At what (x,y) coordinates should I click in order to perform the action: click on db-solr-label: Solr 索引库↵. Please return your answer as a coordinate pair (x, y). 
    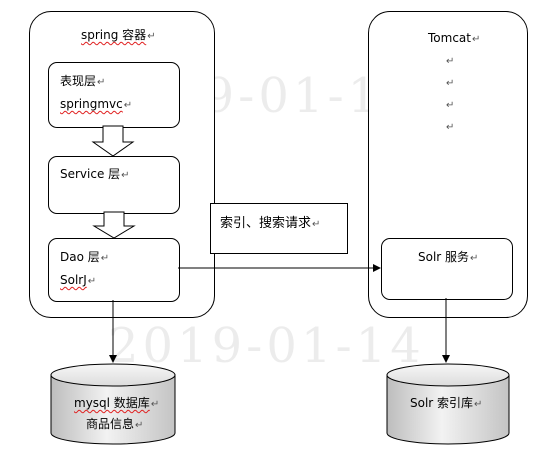
    Looking at the image, I should click on (446, 404).